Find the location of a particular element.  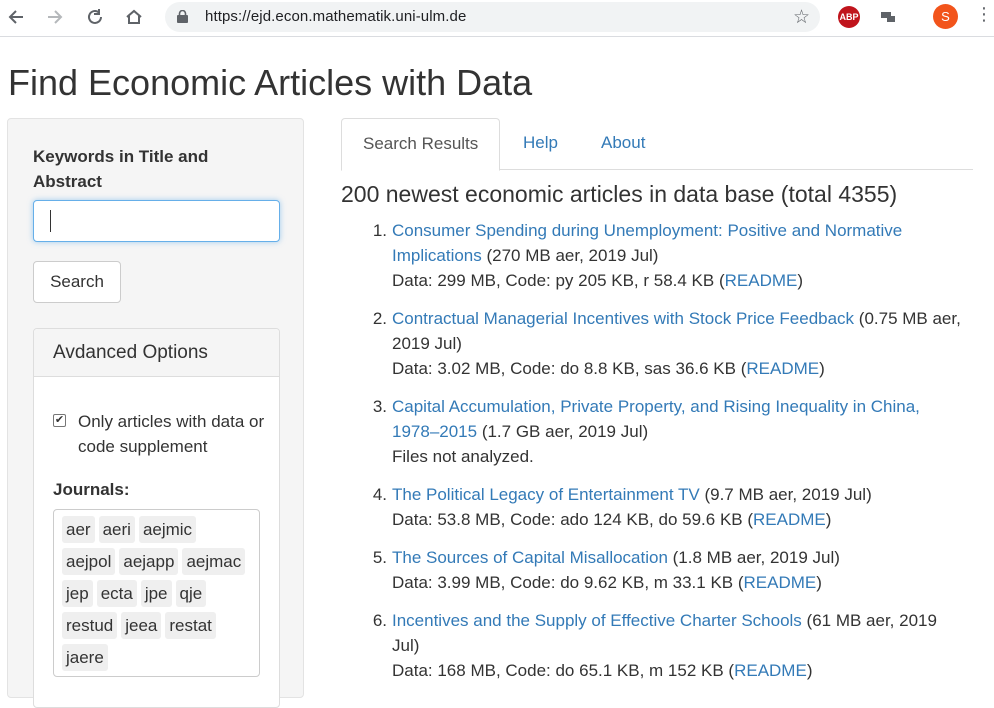

tab-bar: Search Results Help About is located at coordinates (657, 144).